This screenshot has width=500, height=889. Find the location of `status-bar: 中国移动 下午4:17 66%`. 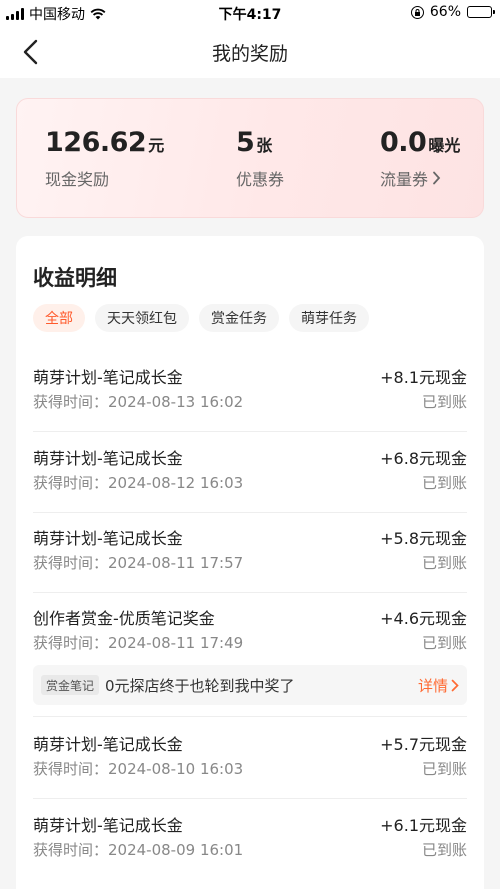

status-bar: 中国移动 下午4:17 66% is located at coordinates (250, 13).